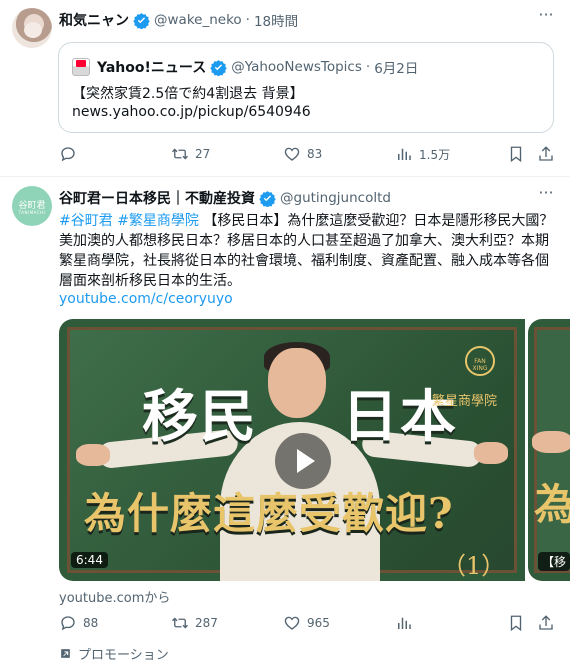  I want to click on quote-header: Yahoo!ニュース @YahooNewsTopics · 6月2日, so click(257, 67).